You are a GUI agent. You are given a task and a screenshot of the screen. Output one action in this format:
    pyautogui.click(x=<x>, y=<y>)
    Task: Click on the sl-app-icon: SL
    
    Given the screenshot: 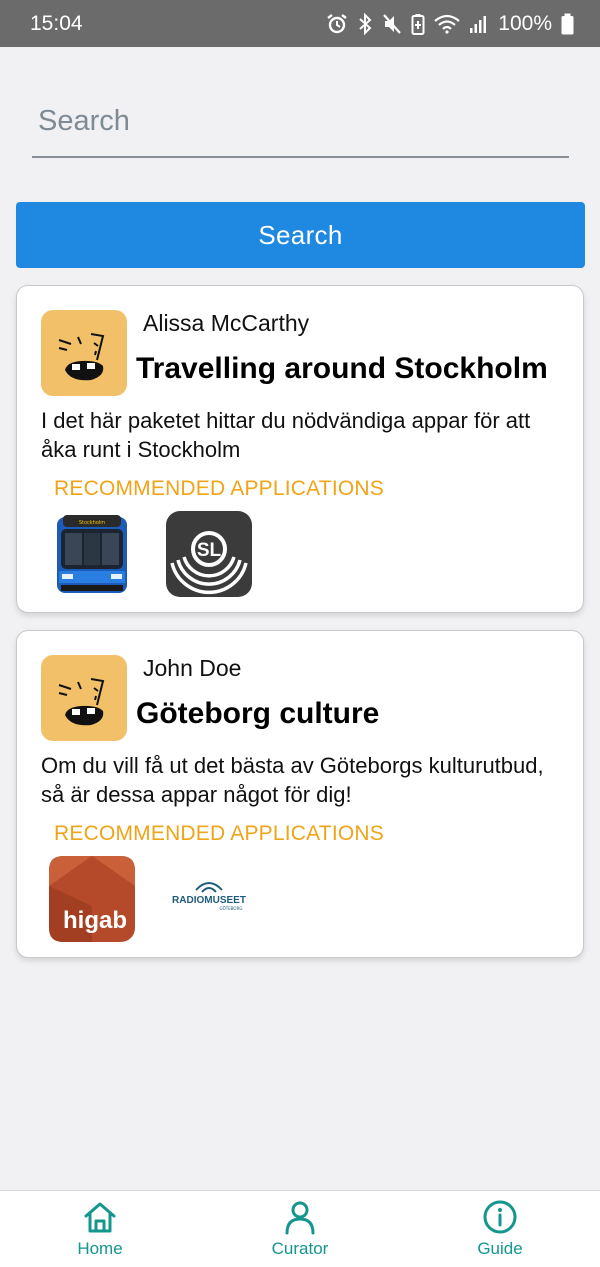 What is the action you would take?
    pyautogui.click(x=209, y=554)
    